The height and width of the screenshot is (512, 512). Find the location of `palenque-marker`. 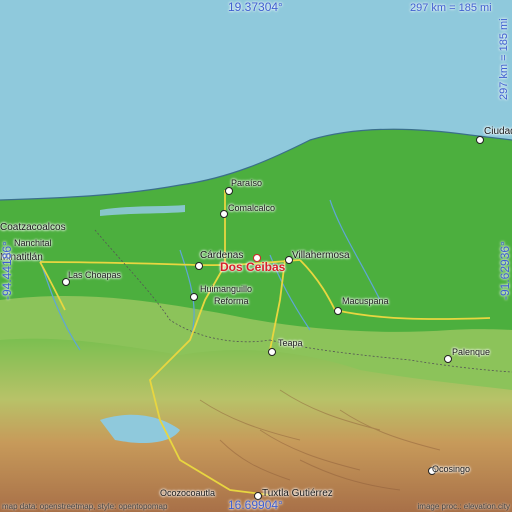

palenque-marker is located at coordinates (448, 359).